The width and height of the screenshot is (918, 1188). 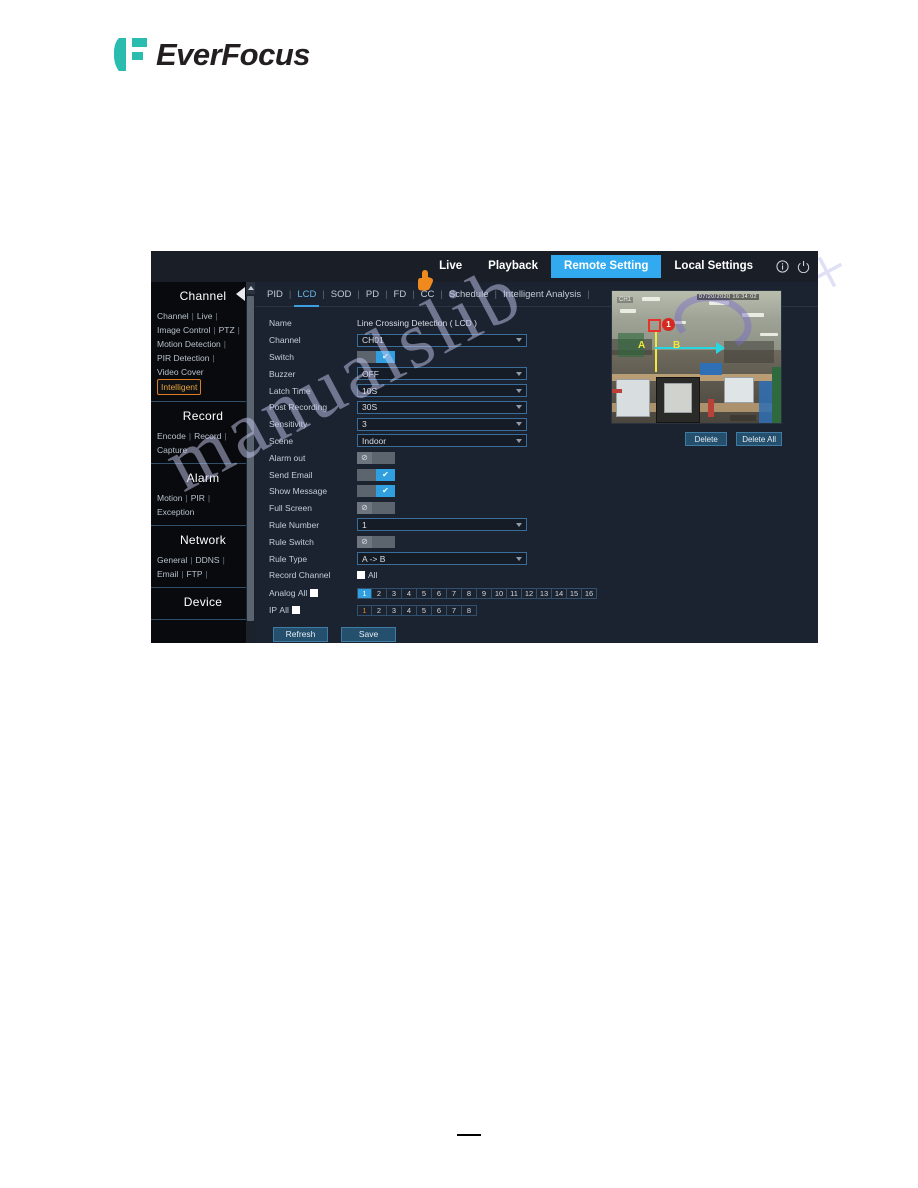 What do you see at coordinates (364, 424) in the screenshot?
I see `sensitivity-select-value: 3` at bounding box center [364, 424].